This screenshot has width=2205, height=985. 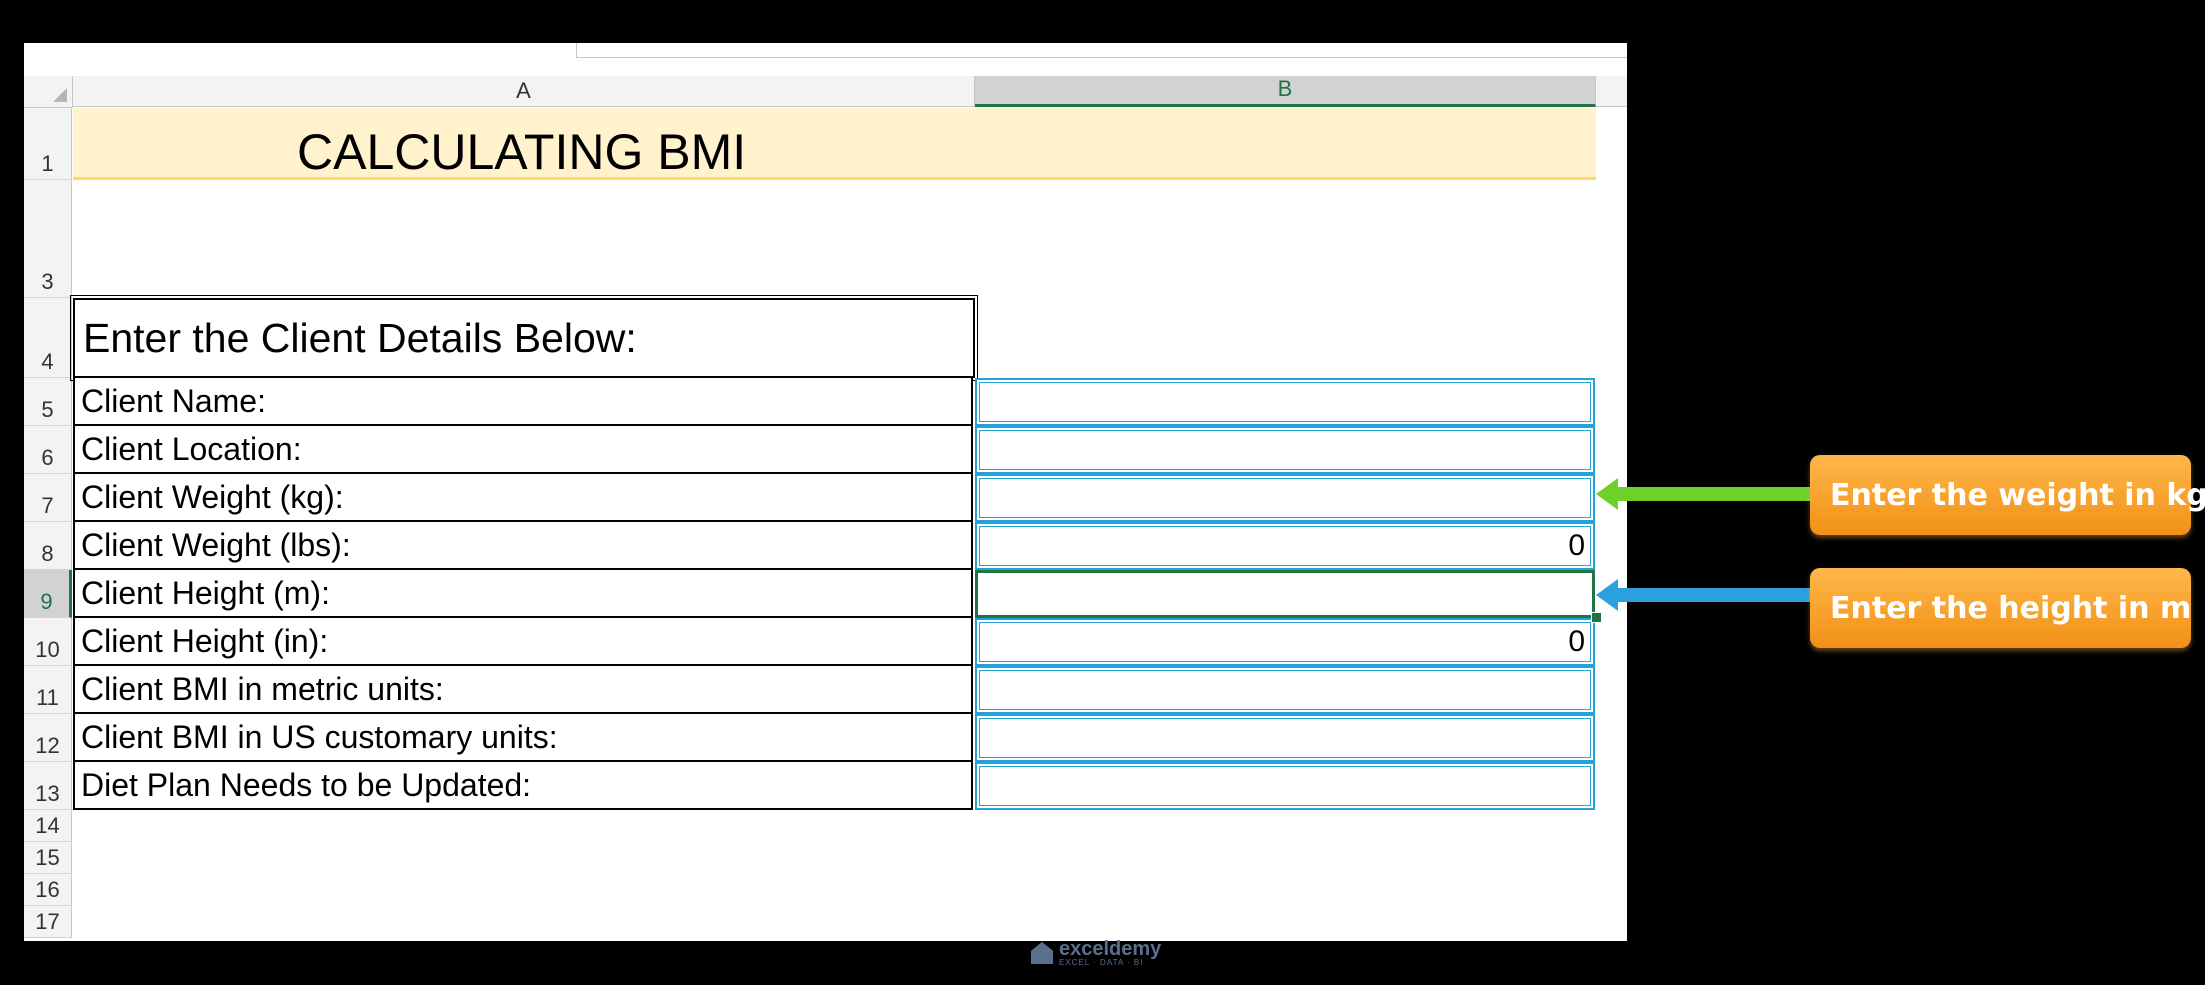 What do you see at coordinates (523, 450) in the screenshot?
I see `label-client-location: Client Location:` at bounding box center [523, 450].